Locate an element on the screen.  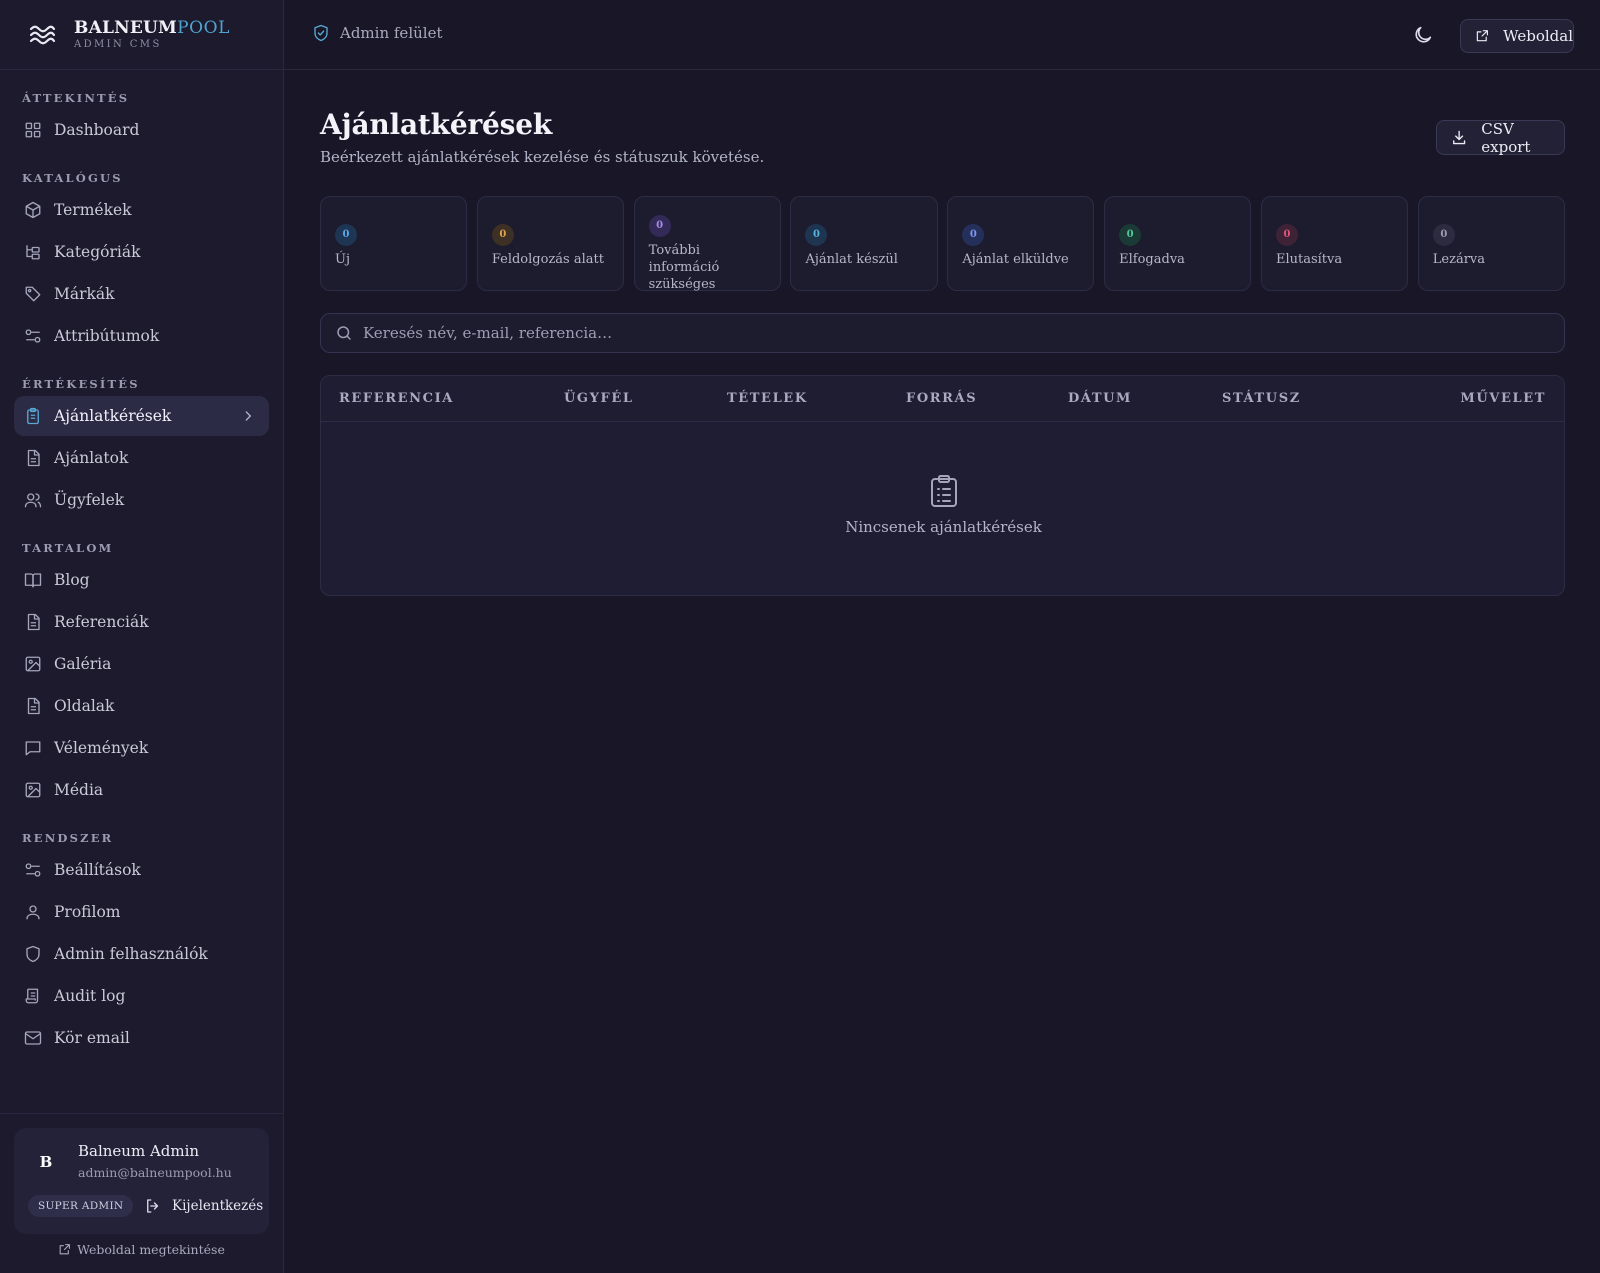
chevron-right-icon is located at coordinates (248, 416).